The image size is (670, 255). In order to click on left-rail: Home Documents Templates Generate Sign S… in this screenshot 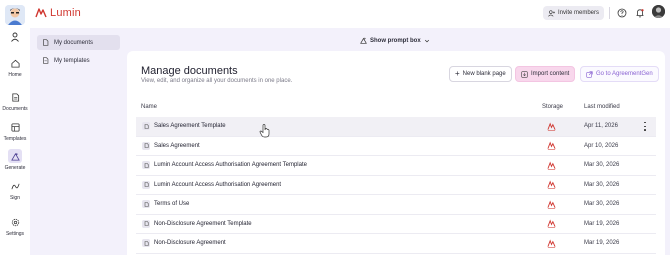, I will do `click(15, 127)`.